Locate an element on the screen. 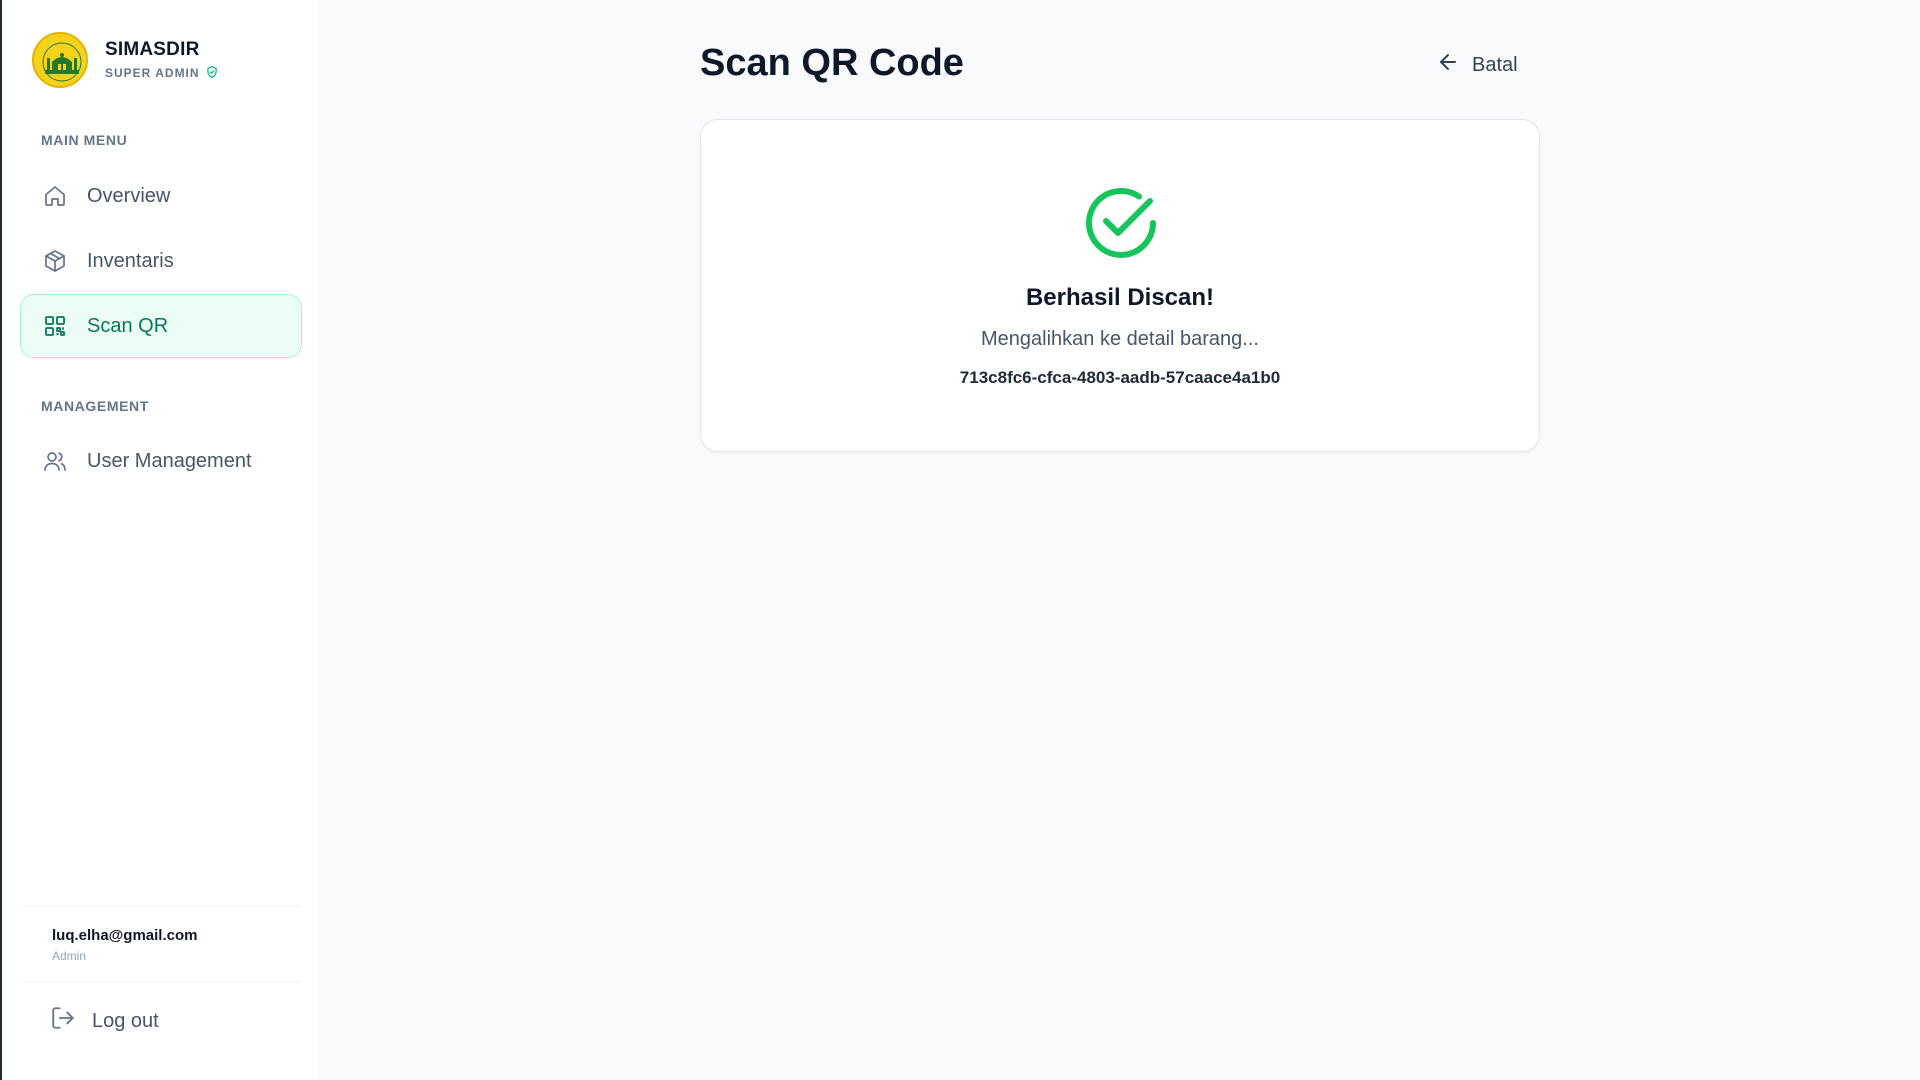 Image resolution: width=1920 pixels, height=1080 pixels. sidebar-item-scan-qr: Scan QR is located at coordinates (161, 326).